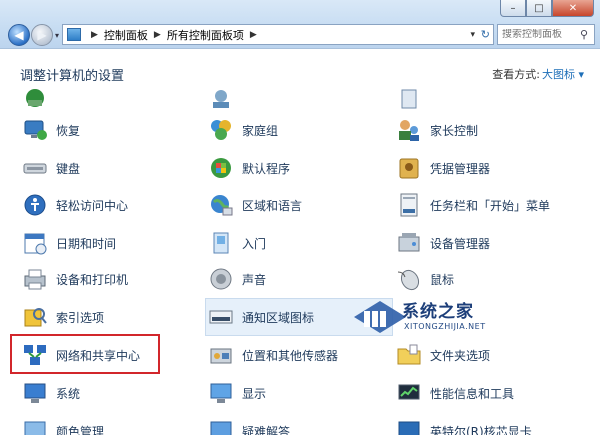  I want to click on item-homegroup: 家庭组, so click(243, 130).